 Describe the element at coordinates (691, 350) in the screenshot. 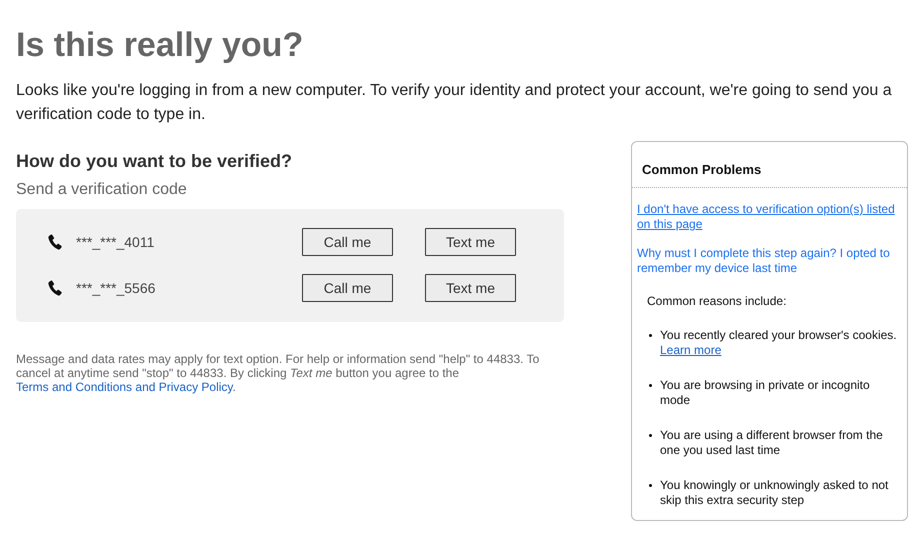

I see `learn-more-link: Learn more` at that location.